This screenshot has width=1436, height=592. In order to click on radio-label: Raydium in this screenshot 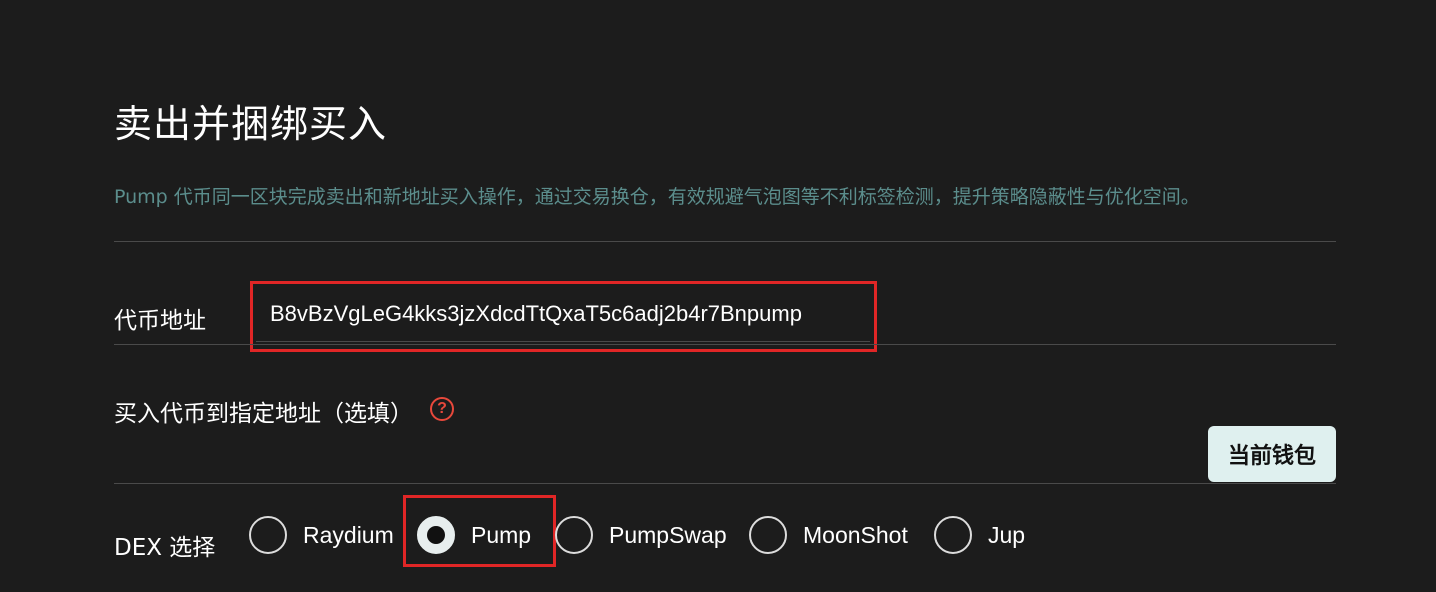, I will do `click(348, 534)`.